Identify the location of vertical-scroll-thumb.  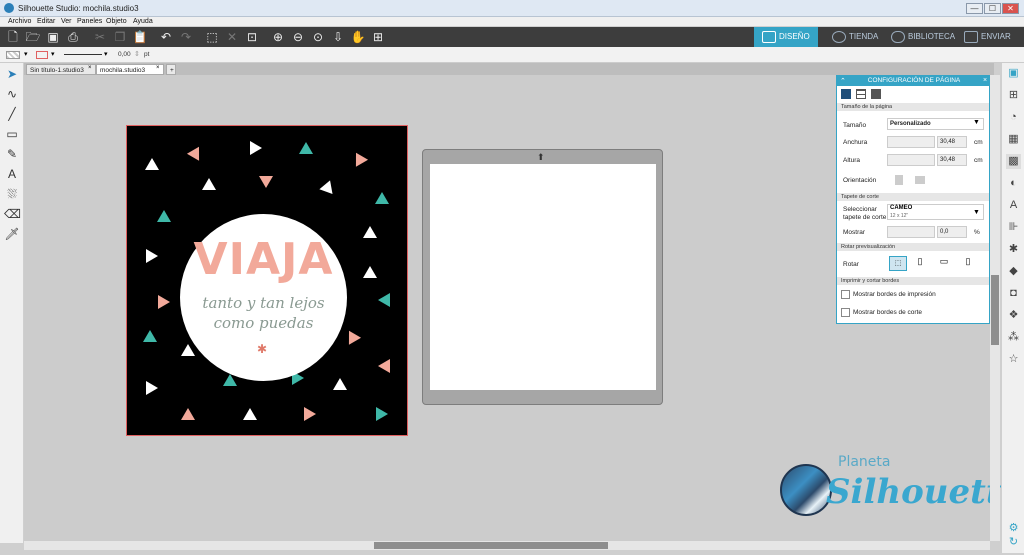
(995, 310).